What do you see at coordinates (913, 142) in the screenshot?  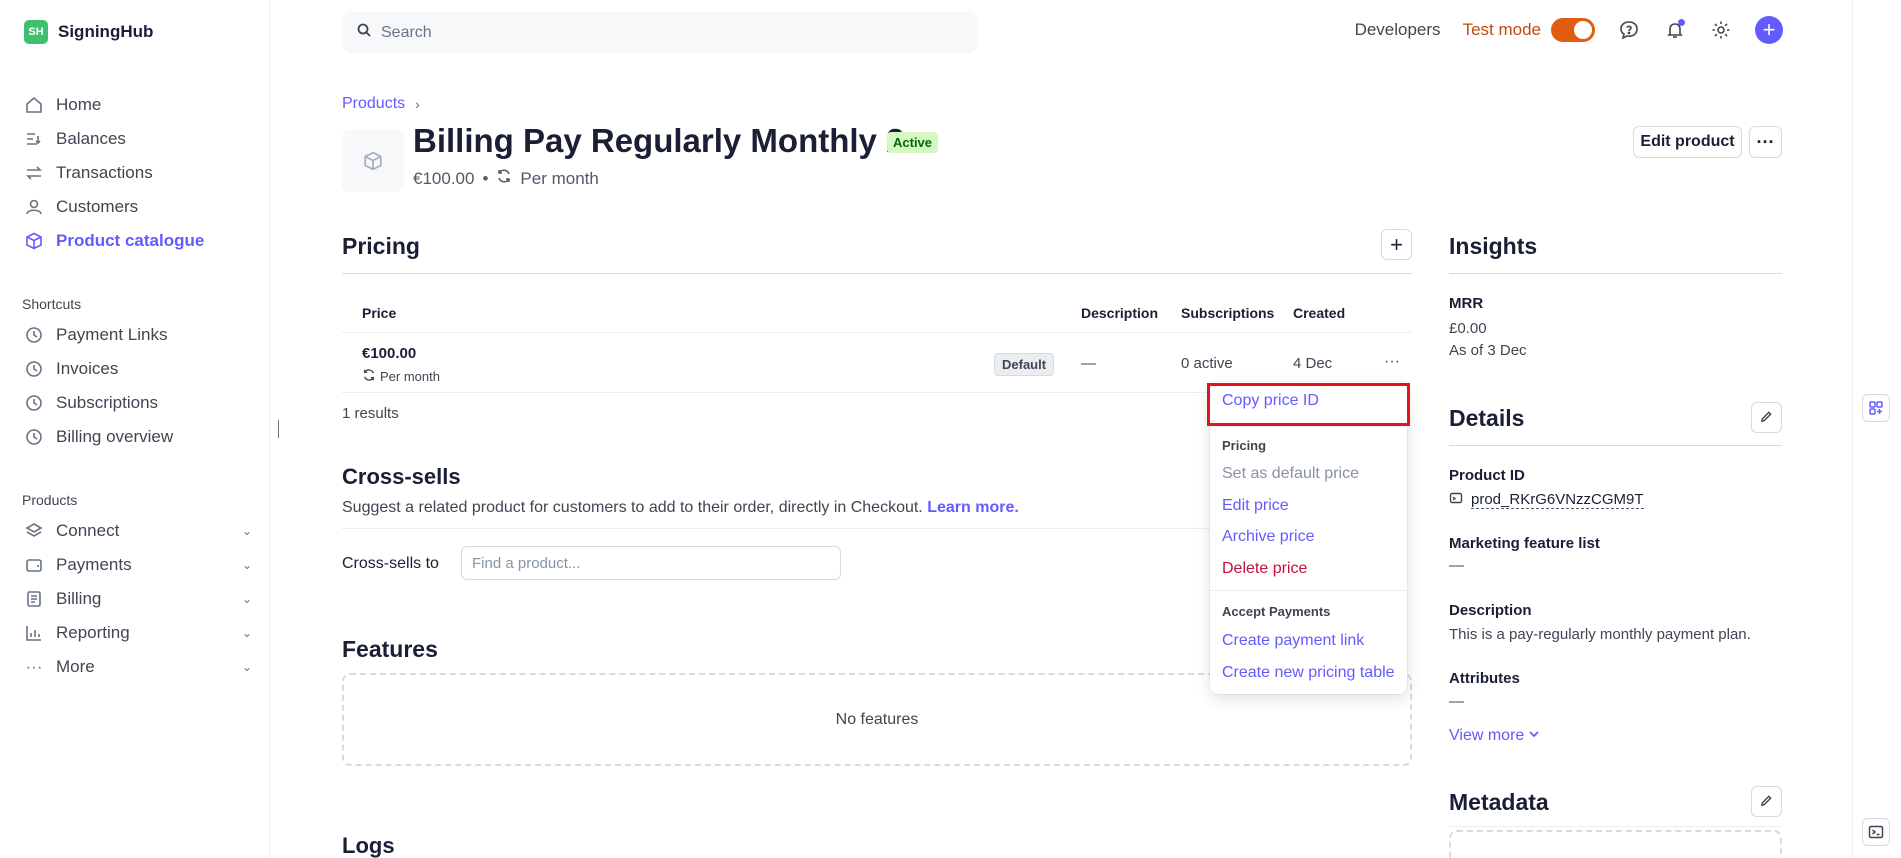 I see `status-badge: Active` at bounding box center [913, 142].